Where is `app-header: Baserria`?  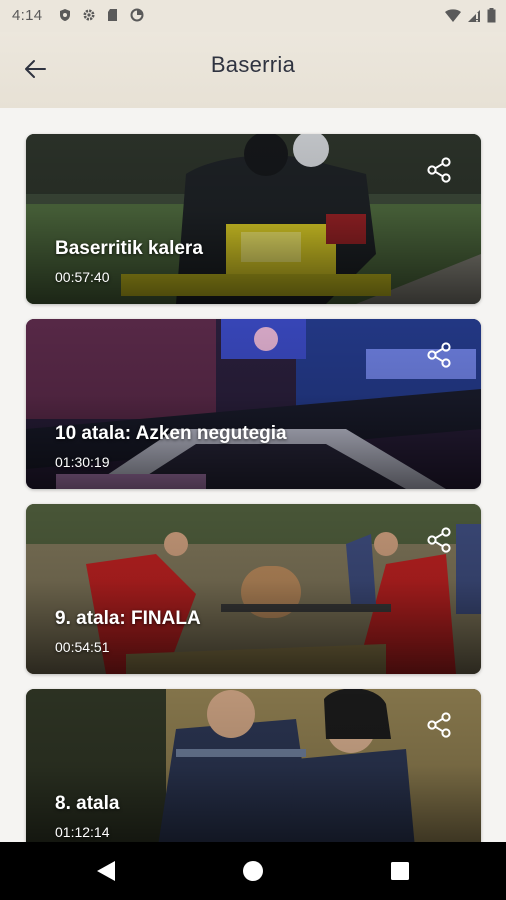
app-header: Baserria is located at coordinates (253, 70).